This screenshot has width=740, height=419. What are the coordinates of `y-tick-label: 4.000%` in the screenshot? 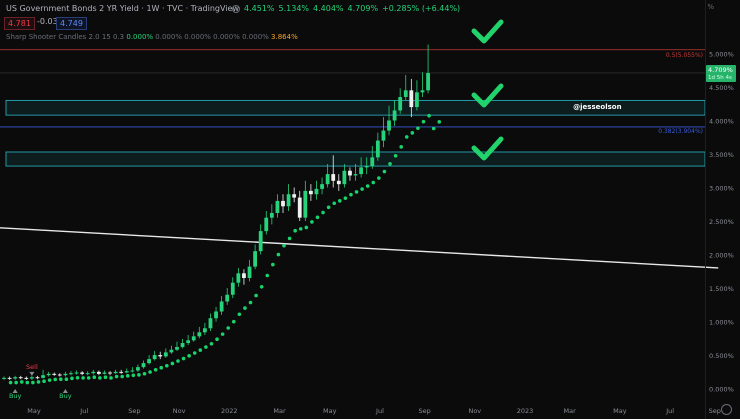 It's located at (721, 121).